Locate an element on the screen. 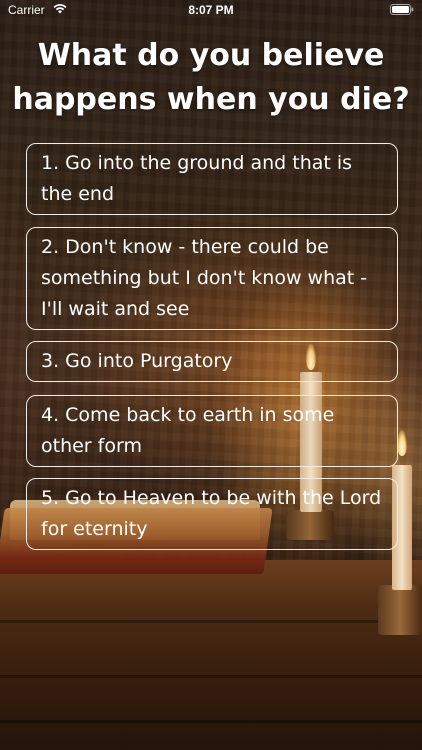 This screenshot has height=750, width=422. candle-holder is located at coordinates (400, 610).